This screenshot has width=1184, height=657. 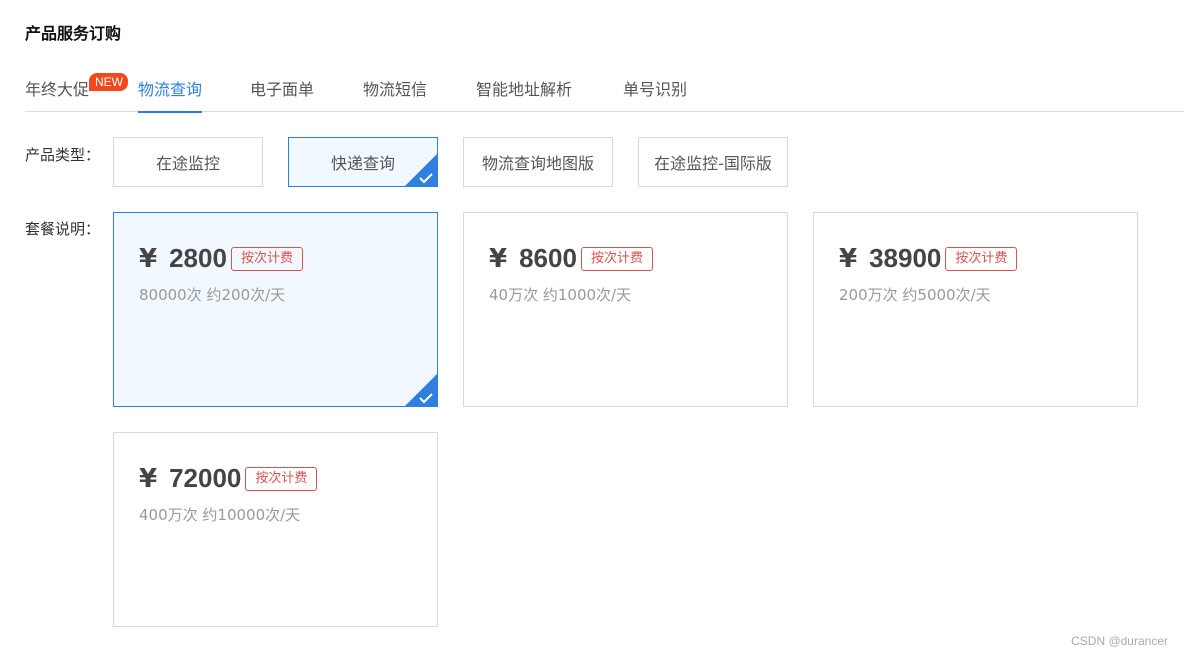 I want to click on plan-card-2800: ¥ 2800 按次计费 80000次 约200次/天, so click(x=275, y=309).